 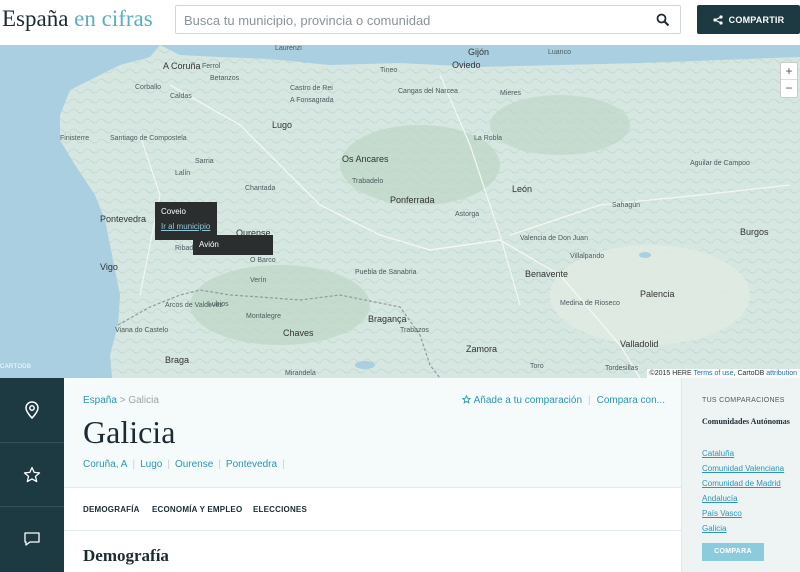 I want to click on map-place: Puebla de Sanabria, so click(x=386, y=272).